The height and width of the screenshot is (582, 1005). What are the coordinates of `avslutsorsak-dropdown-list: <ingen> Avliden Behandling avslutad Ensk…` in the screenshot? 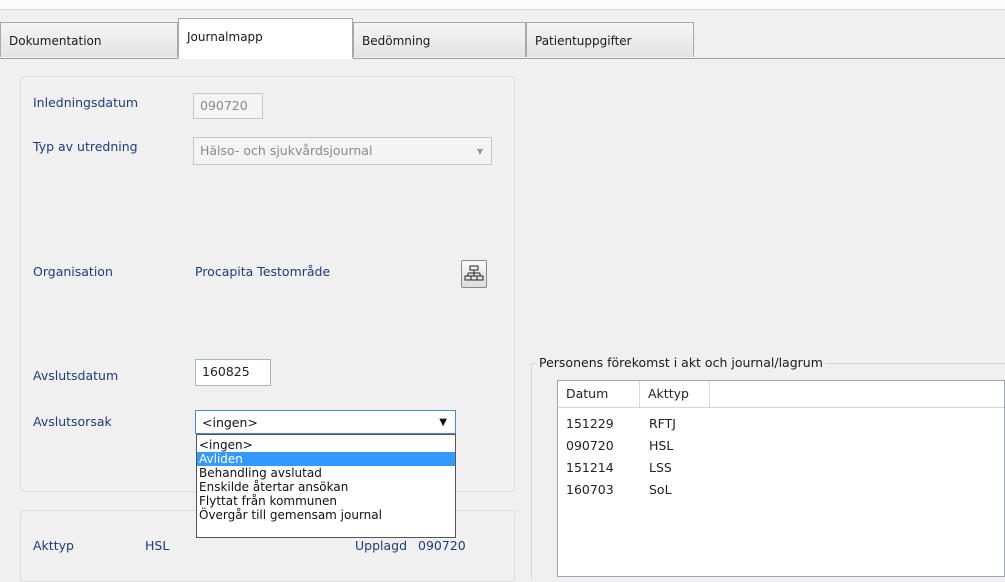 It's located at (326, 486).